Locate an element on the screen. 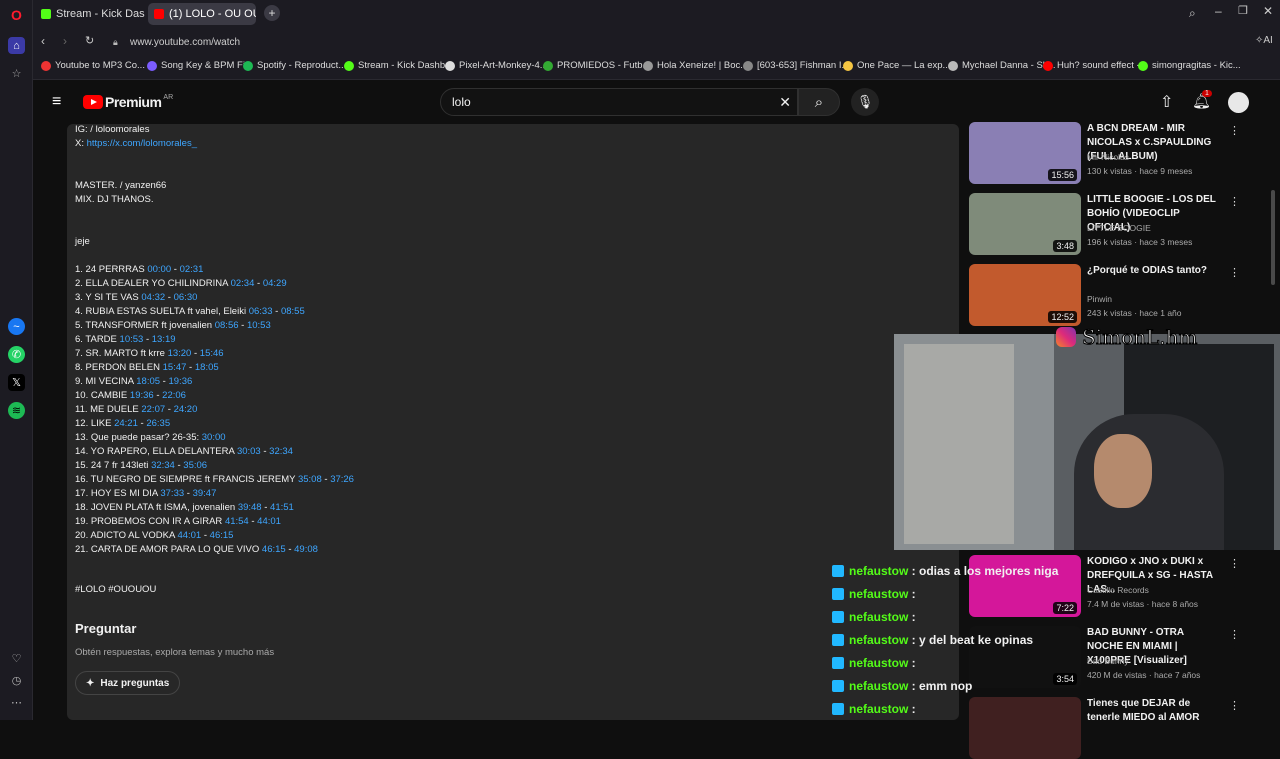 The width and height of the screenshot is (1280, 759). timestamp-link: 15:47 is located at coordinates (175, 367).